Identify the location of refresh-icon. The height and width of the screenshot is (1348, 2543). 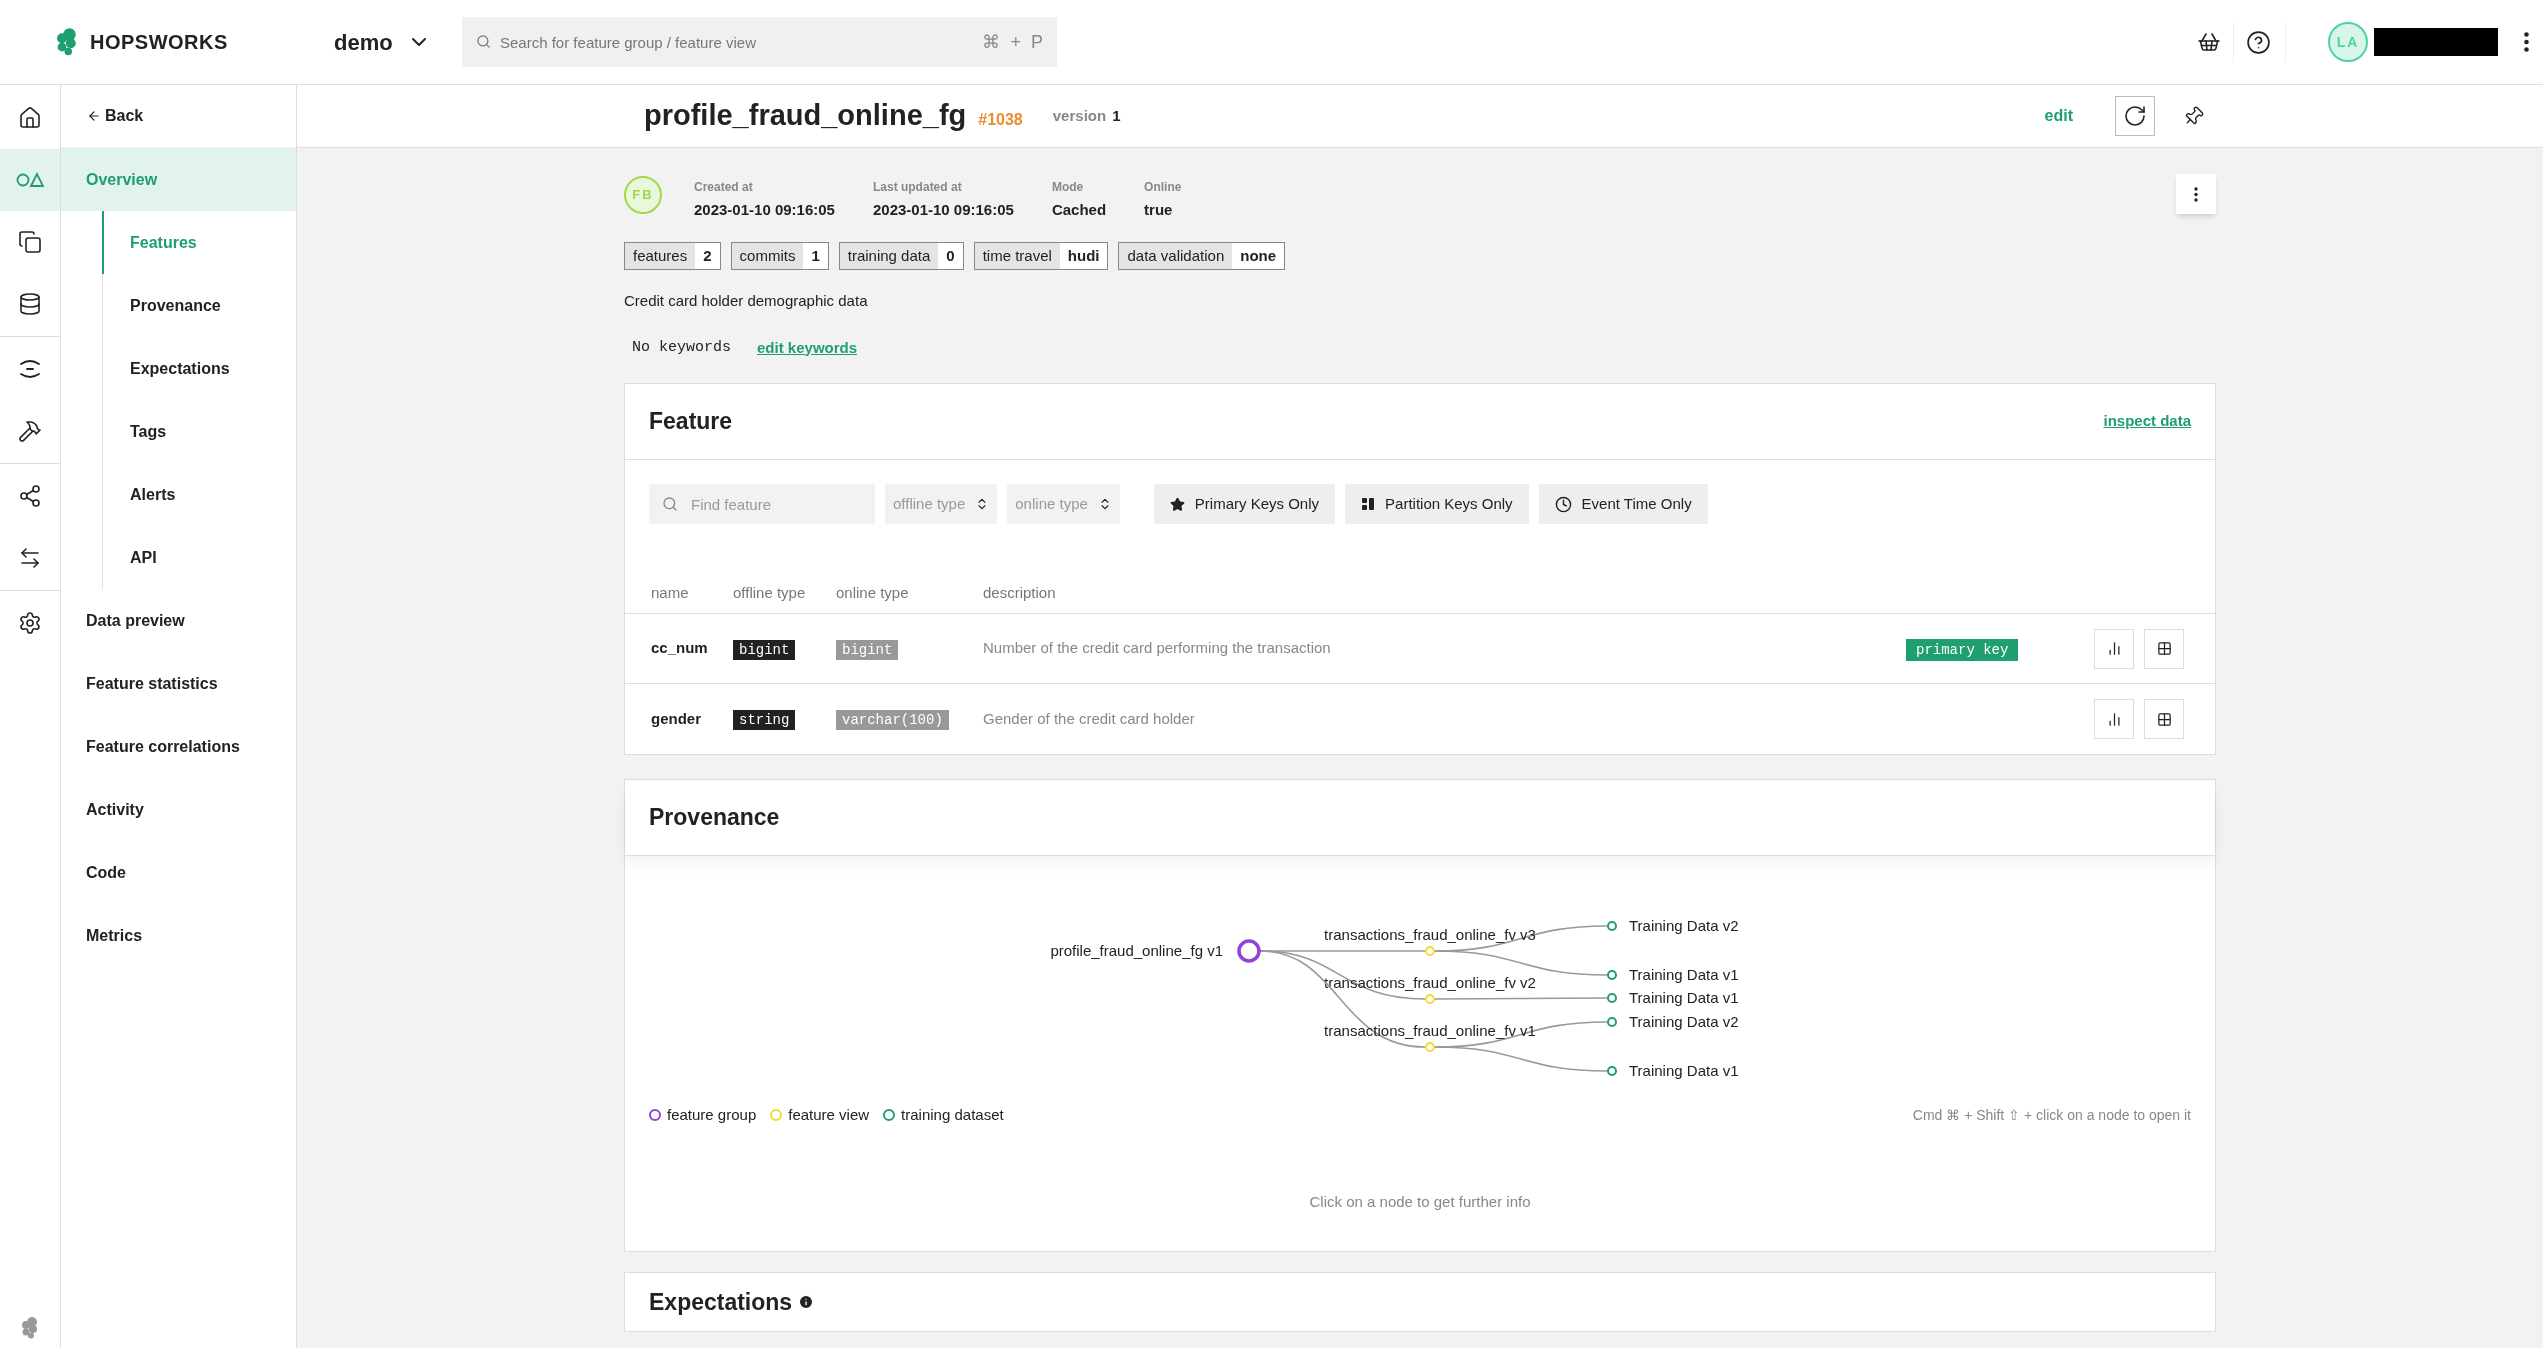
(2135, 116).